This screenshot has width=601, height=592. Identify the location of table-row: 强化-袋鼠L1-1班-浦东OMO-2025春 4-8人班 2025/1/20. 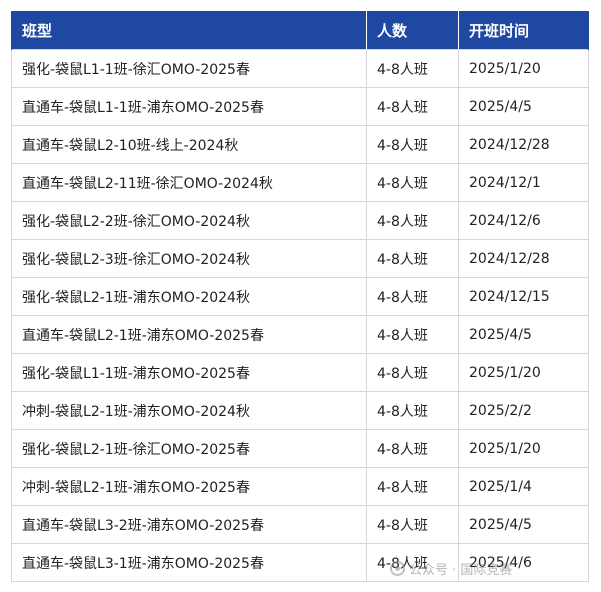
(300, 372).